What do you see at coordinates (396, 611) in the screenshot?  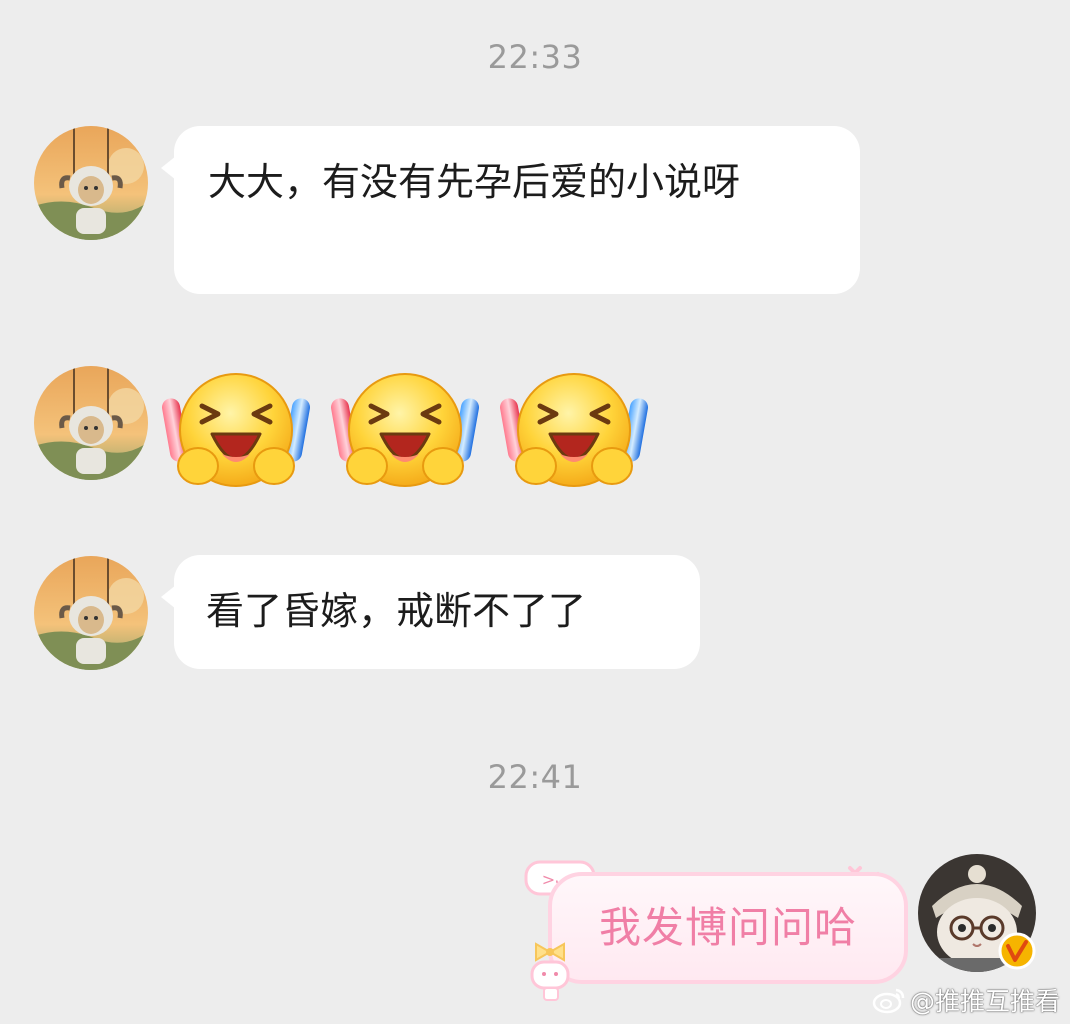 I see `message-text: 看了昏嫁，戒断不了了` at bounding box center [396, 611].